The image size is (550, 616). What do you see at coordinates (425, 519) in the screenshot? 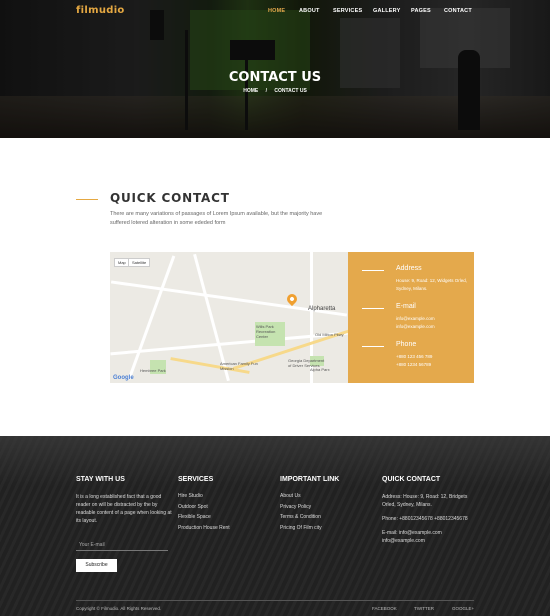
I see `footer-phone: Phone: +88012345678 +88012345678` at bounding box center [425, 519].